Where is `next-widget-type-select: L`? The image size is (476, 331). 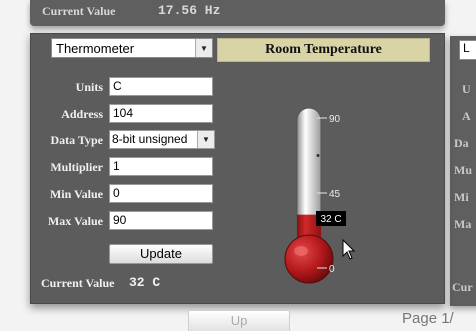 next-widget-type-select: L is located at coordinates (467, 50).